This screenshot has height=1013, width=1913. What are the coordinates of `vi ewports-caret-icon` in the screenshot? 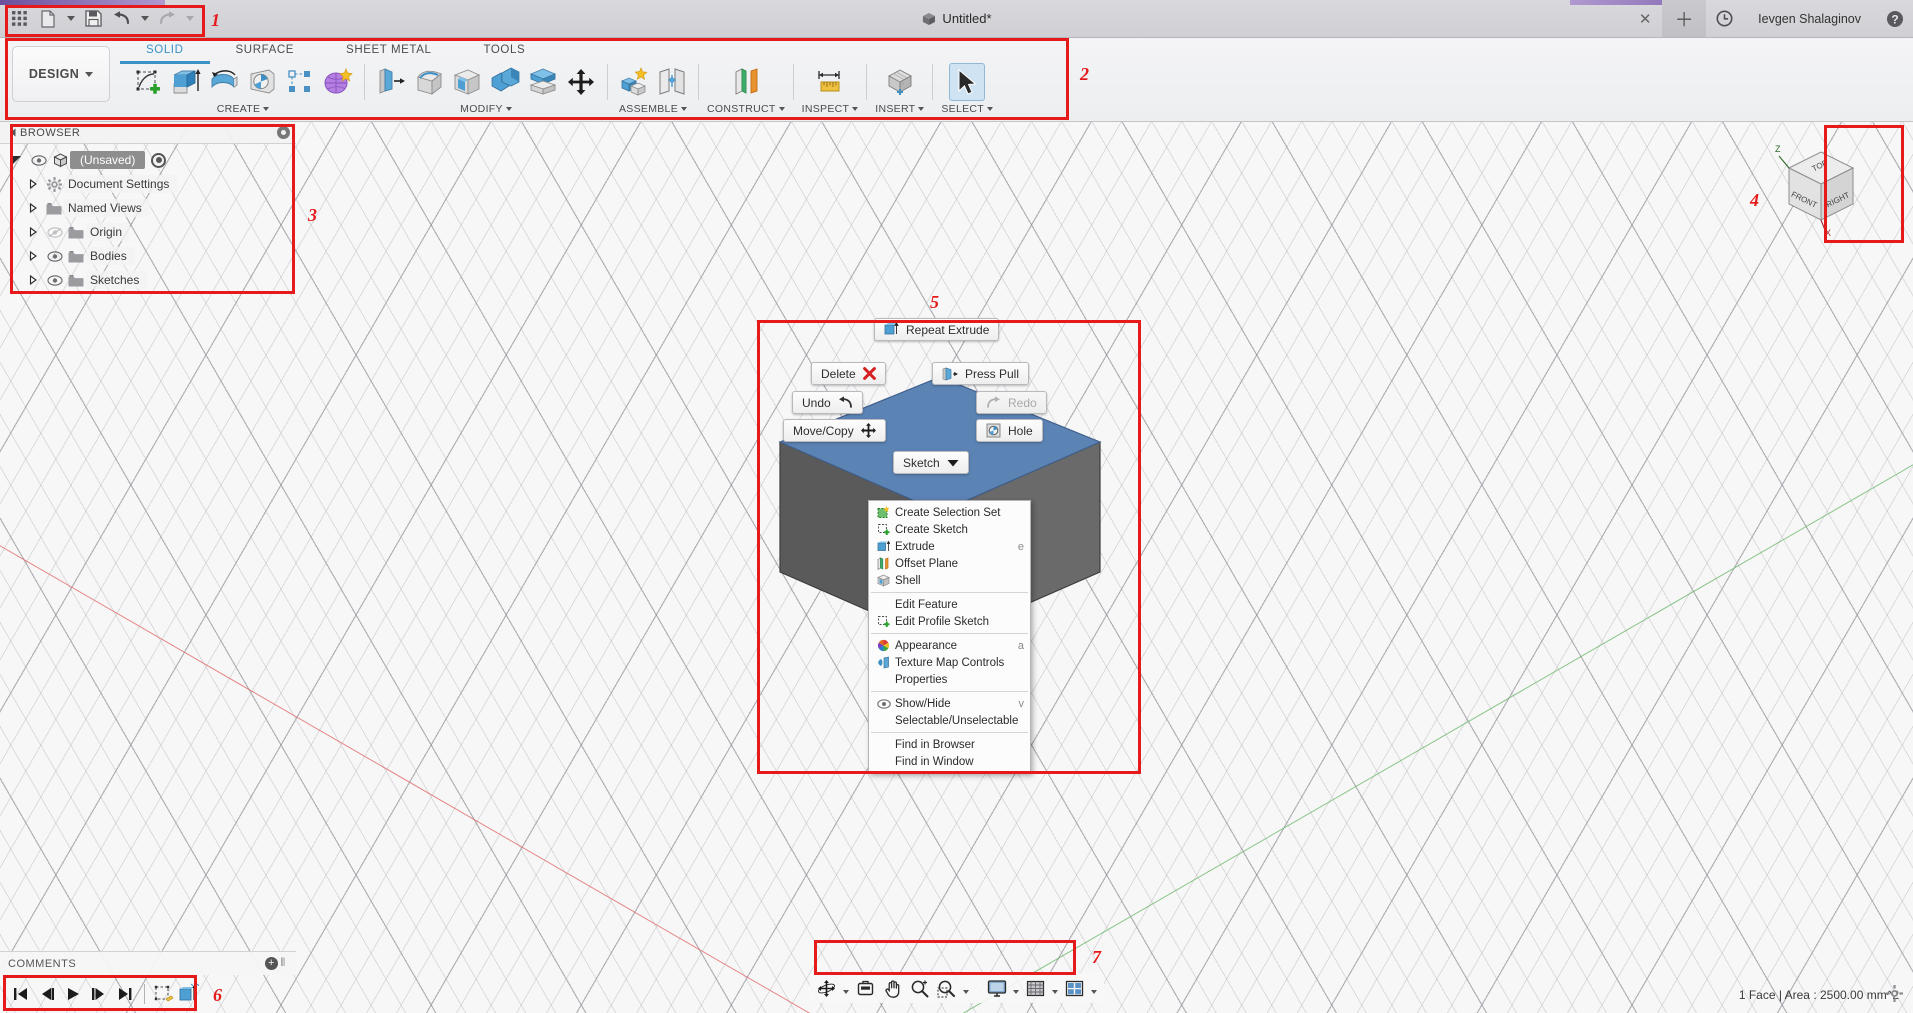 It's located at (1094, 988).